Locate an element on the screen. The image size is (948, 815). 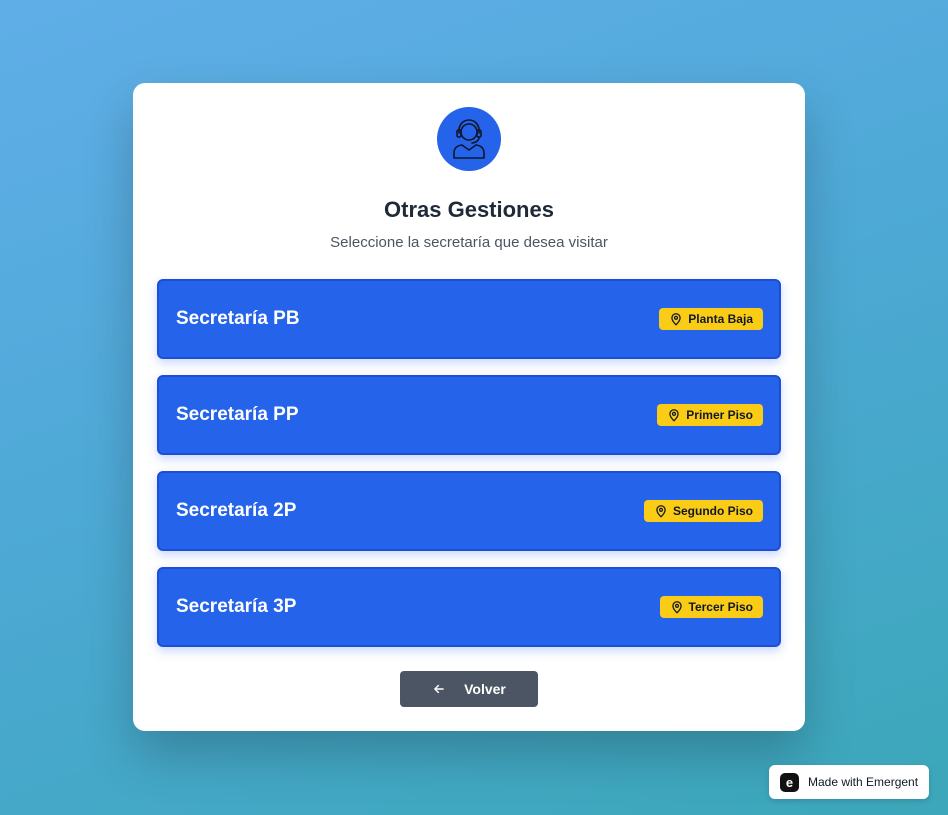
arrow-left-icon is located at coordinates (439, 689).